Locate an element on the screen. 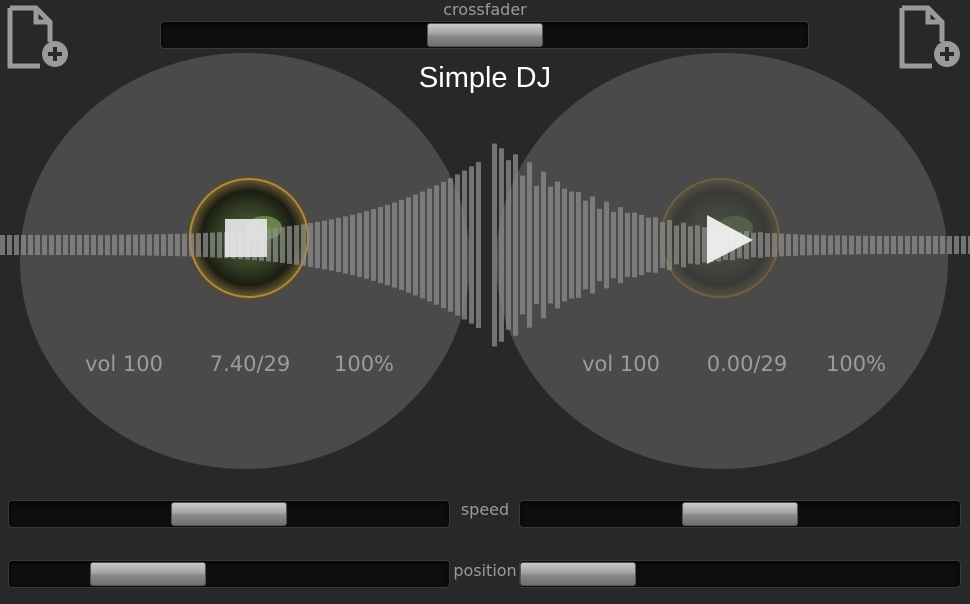 The image size is (970, 604). left-volume-readout: vol 100 is located at coordinates (124, 364).